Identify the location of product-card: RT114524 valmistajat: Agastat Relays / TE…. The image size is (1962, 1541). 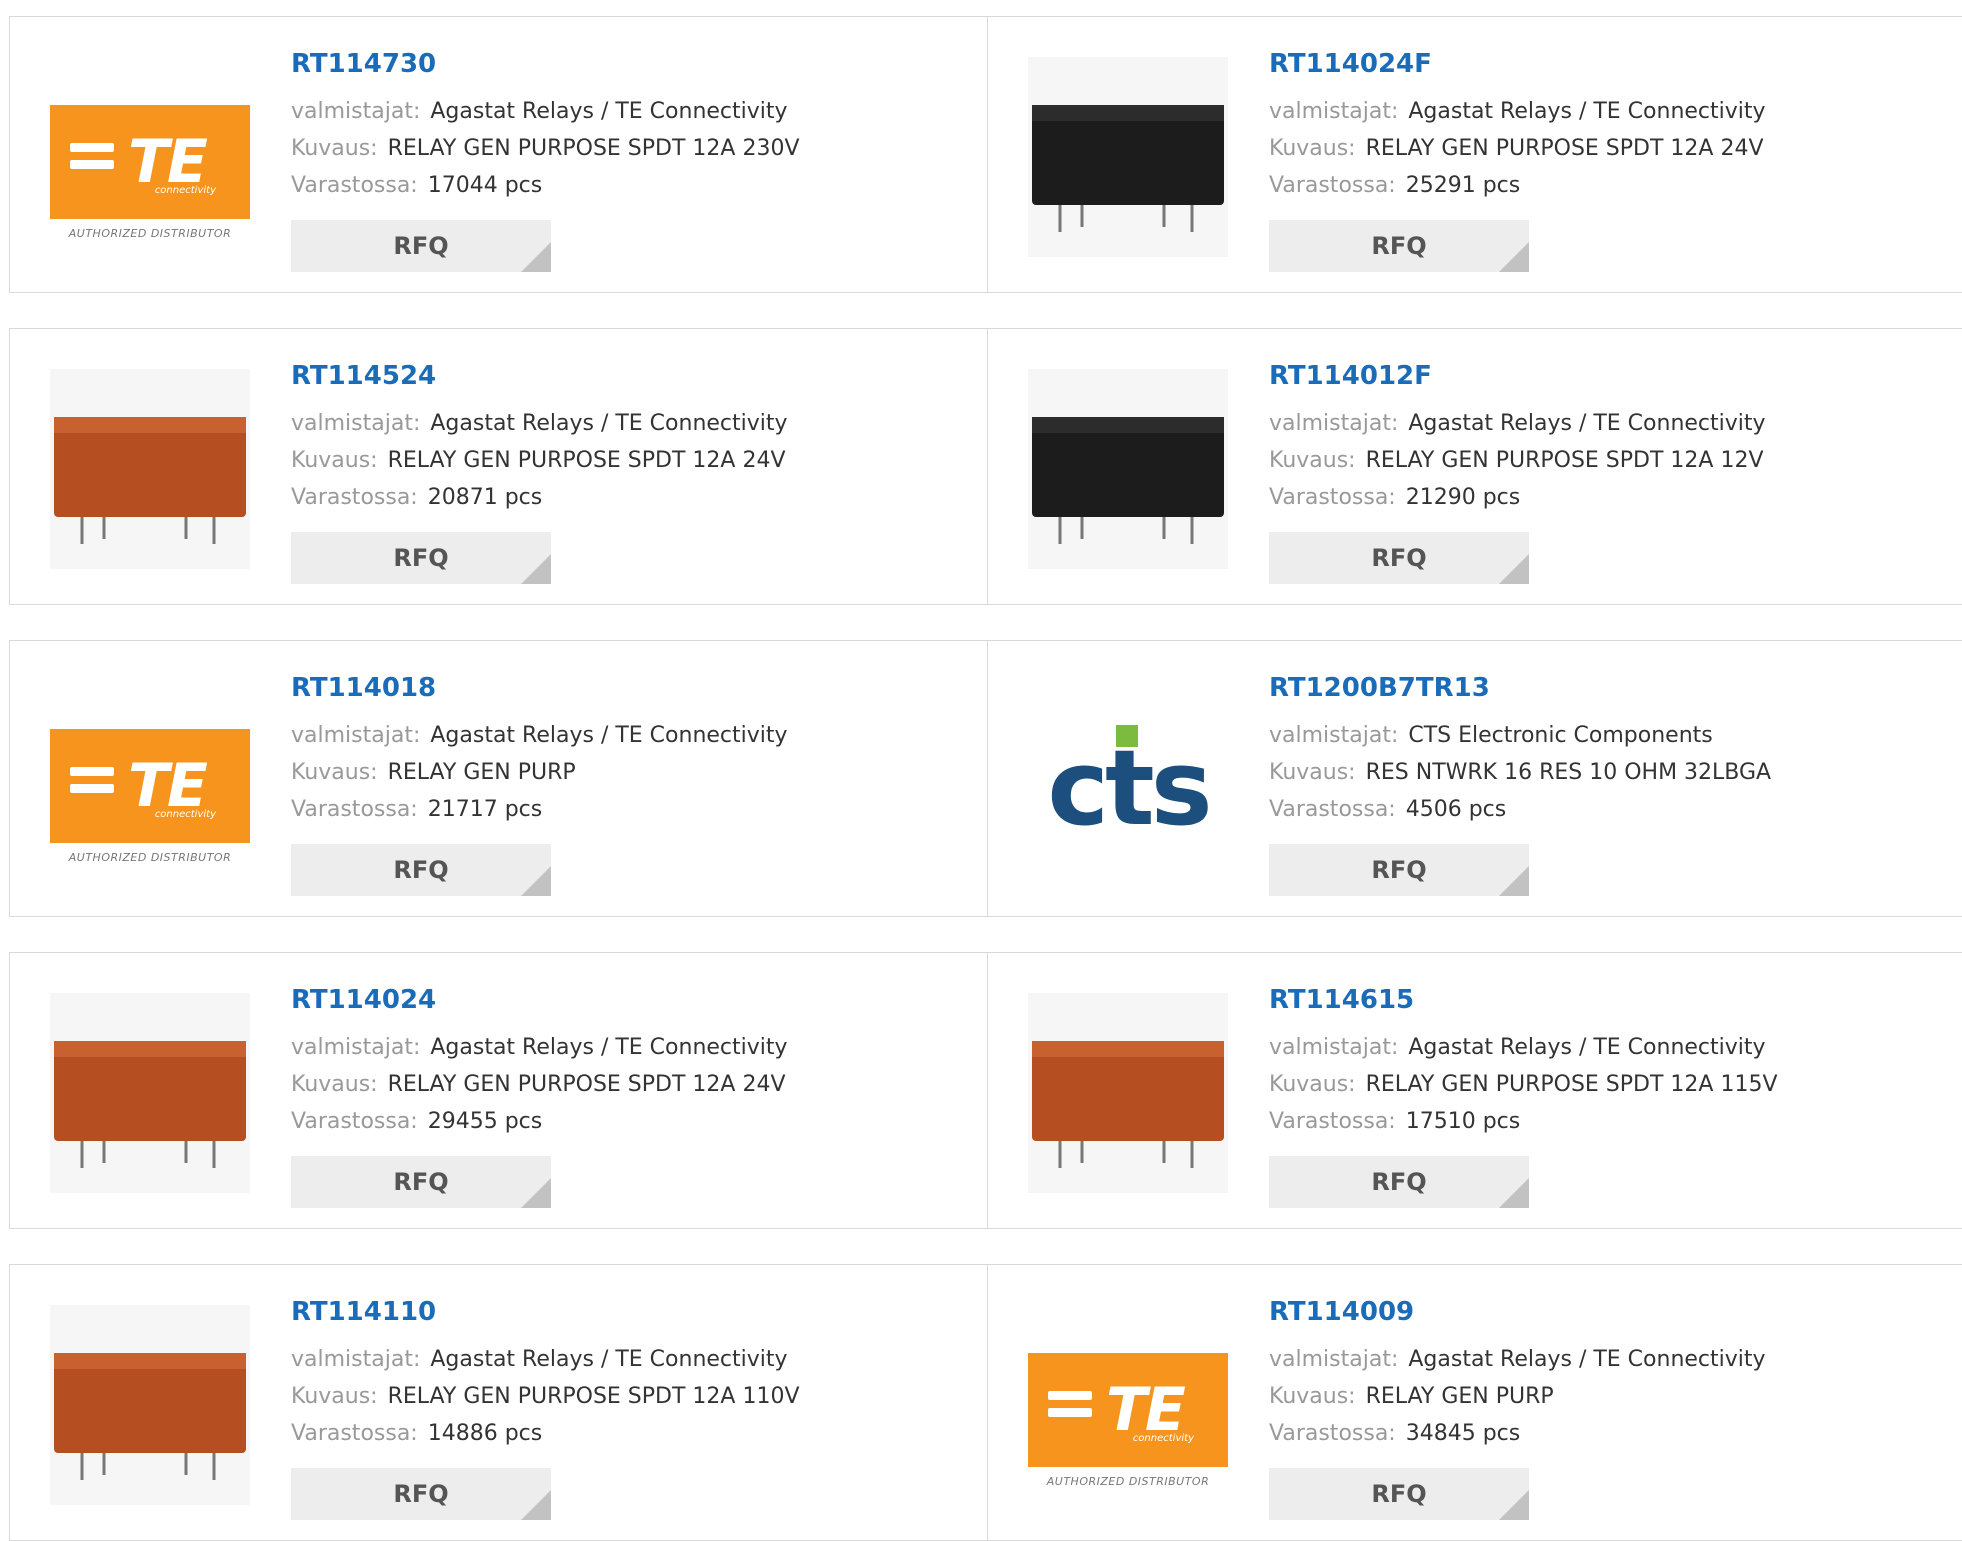
(498, 466).